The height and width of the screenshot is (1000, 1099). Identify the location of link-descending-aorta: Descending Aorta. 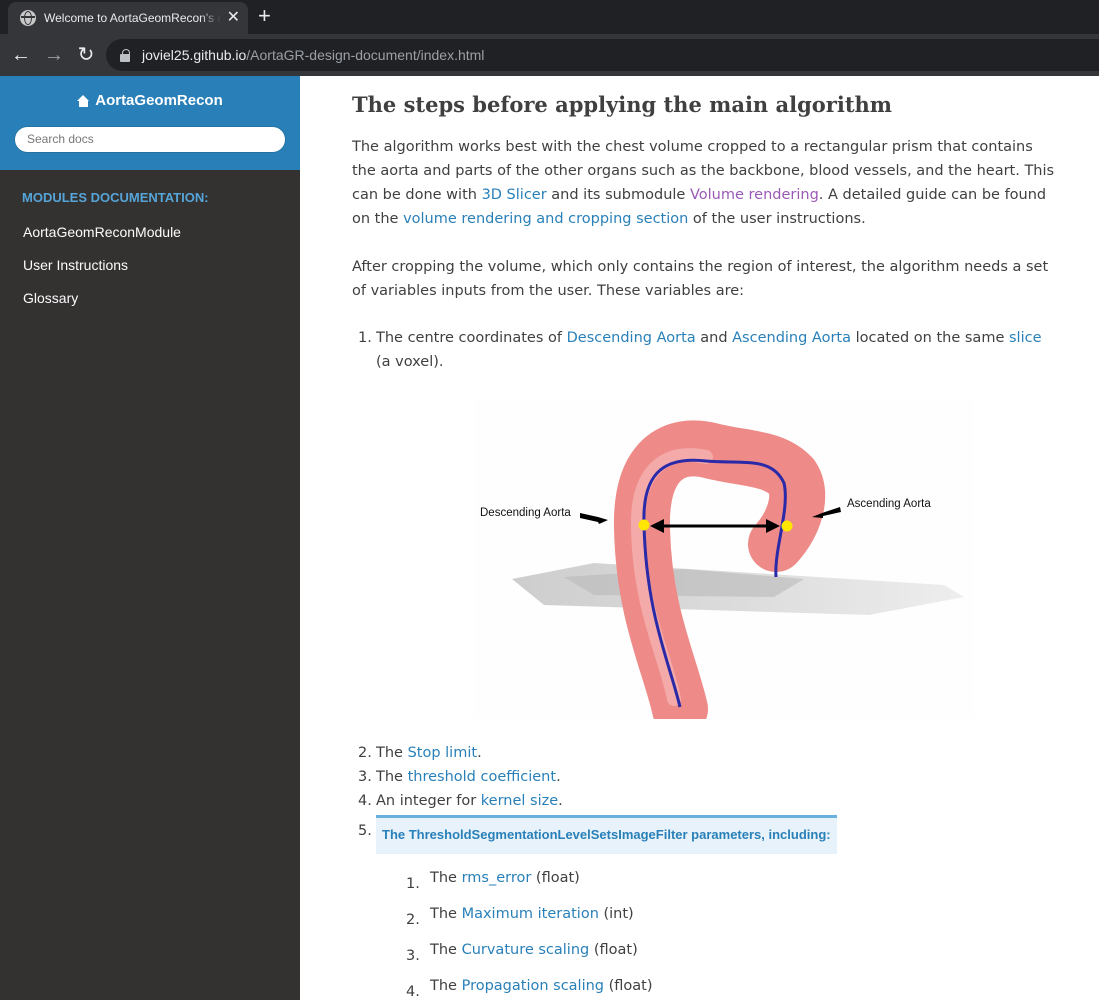
(631, 338).